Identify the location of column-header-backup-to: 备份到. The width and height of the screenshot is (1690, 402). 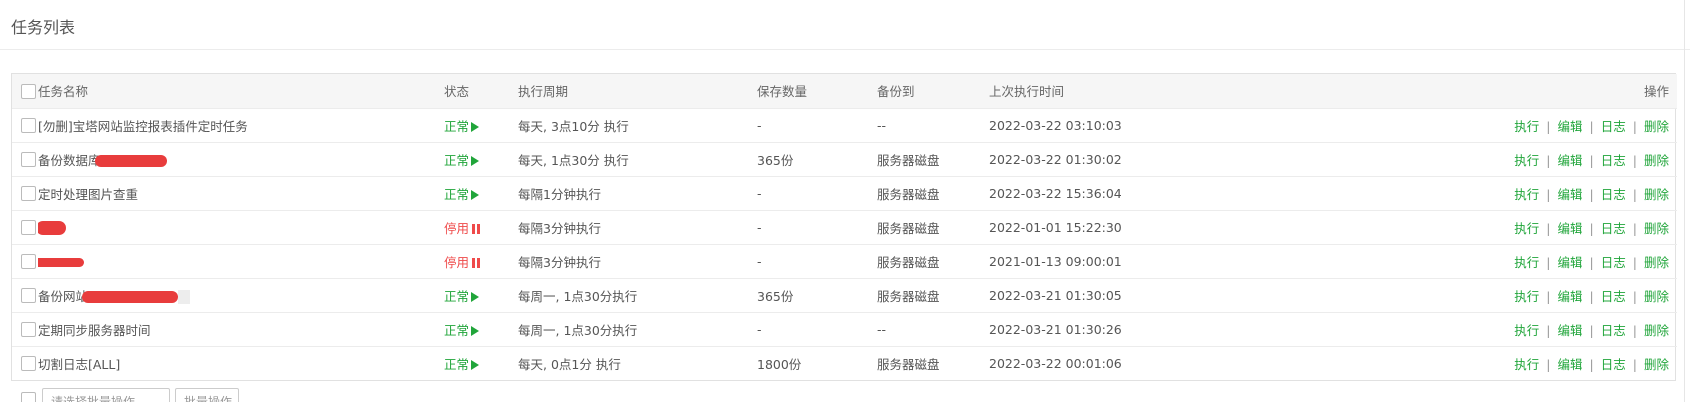
(933, 91).